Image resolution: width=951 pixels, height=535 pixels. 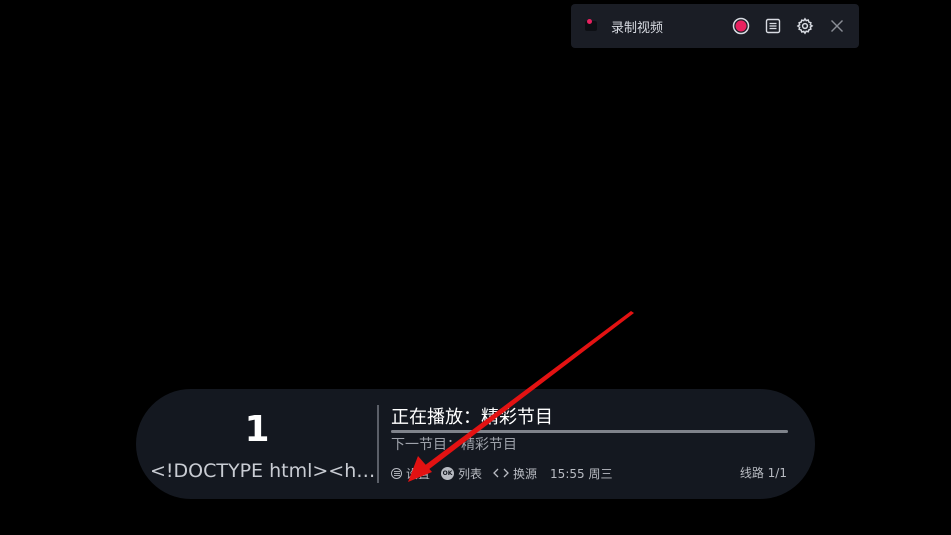 I want to click on close-icon, so click(x=837, y=26).